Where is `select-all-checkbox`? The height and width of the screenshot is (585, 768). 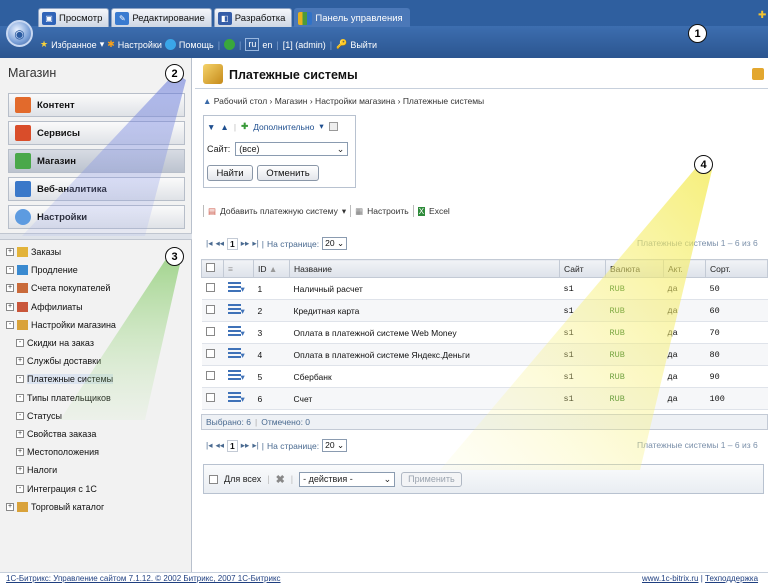
select-all-checkbox is located at coordinates (210, 267).